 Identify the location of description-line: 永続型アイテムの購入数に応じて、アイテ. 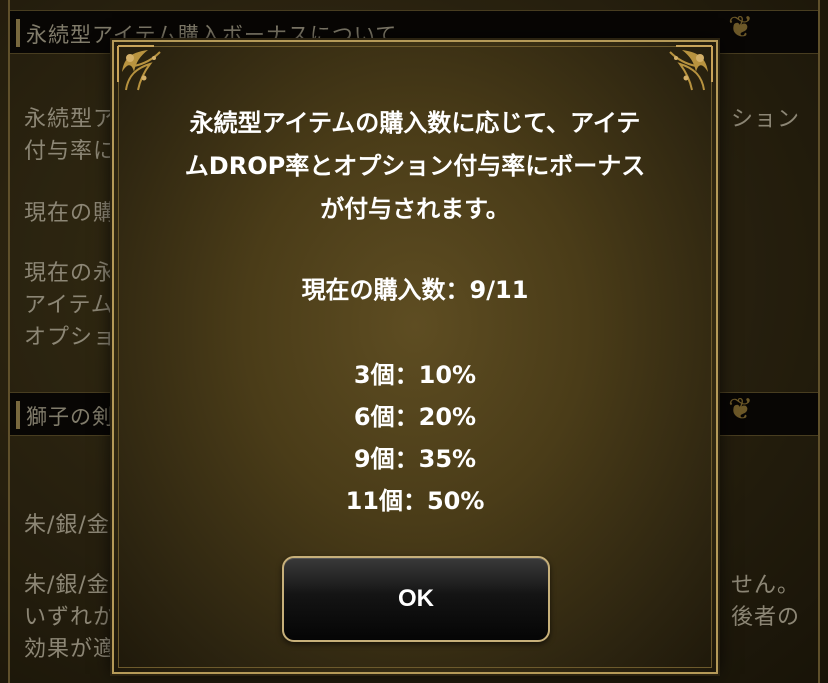
(415, 123).